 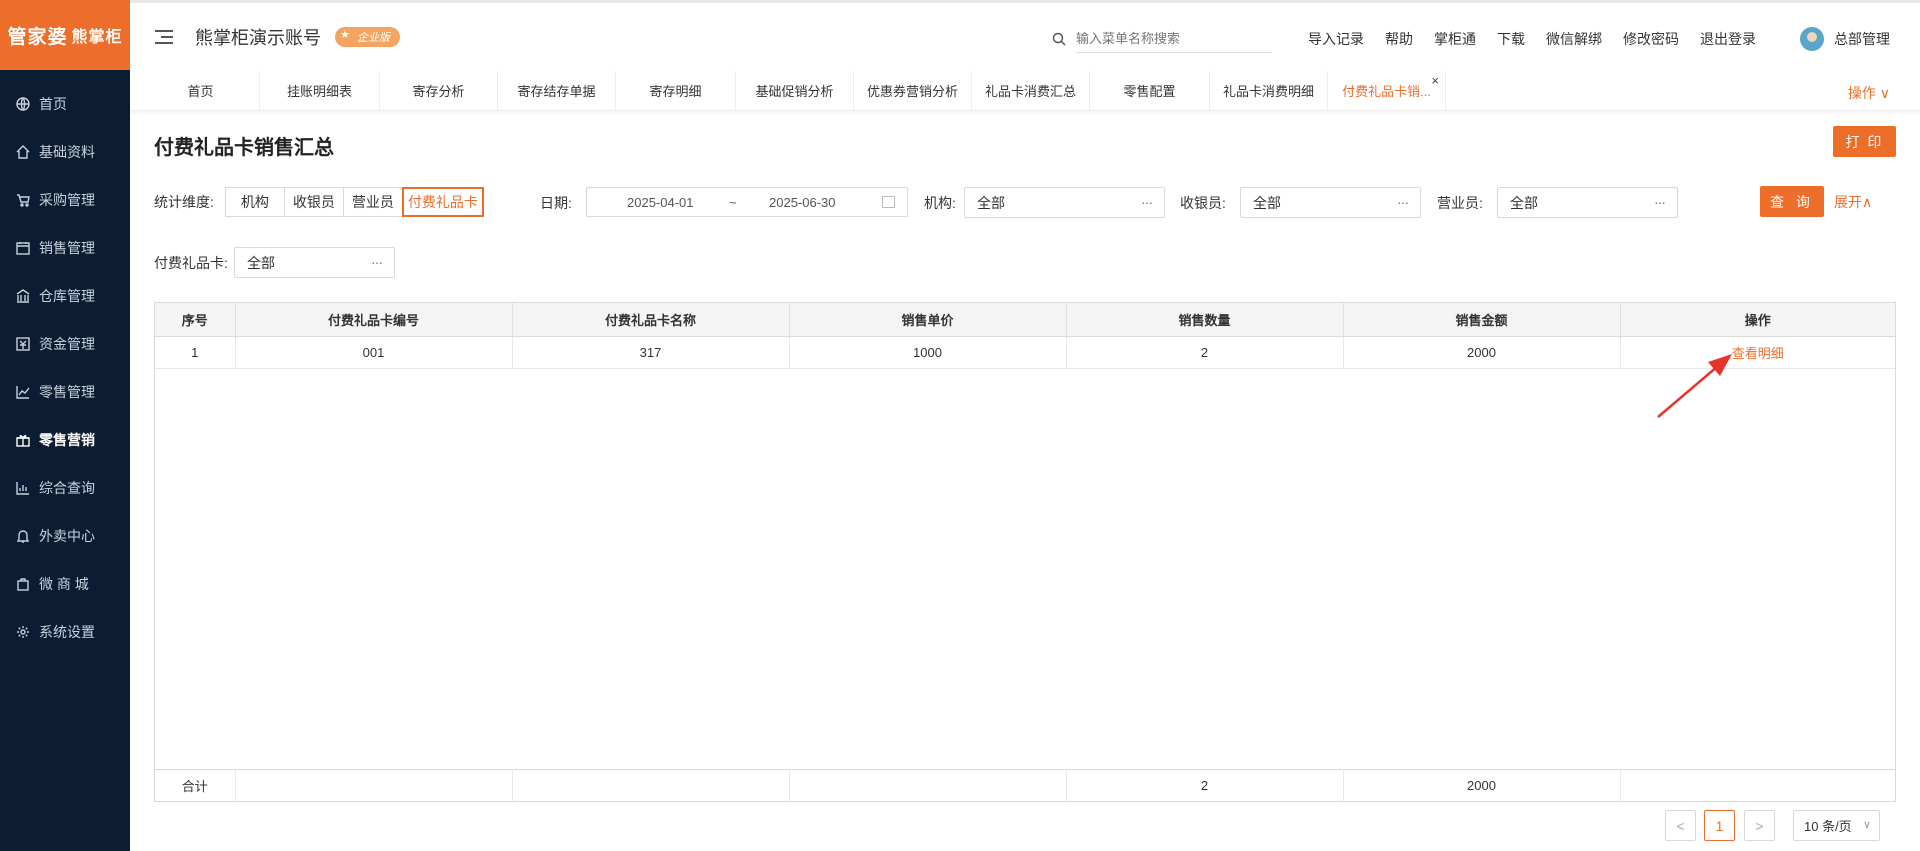 I want to click on cell-qty: 2, so click(x=1205, y=352).